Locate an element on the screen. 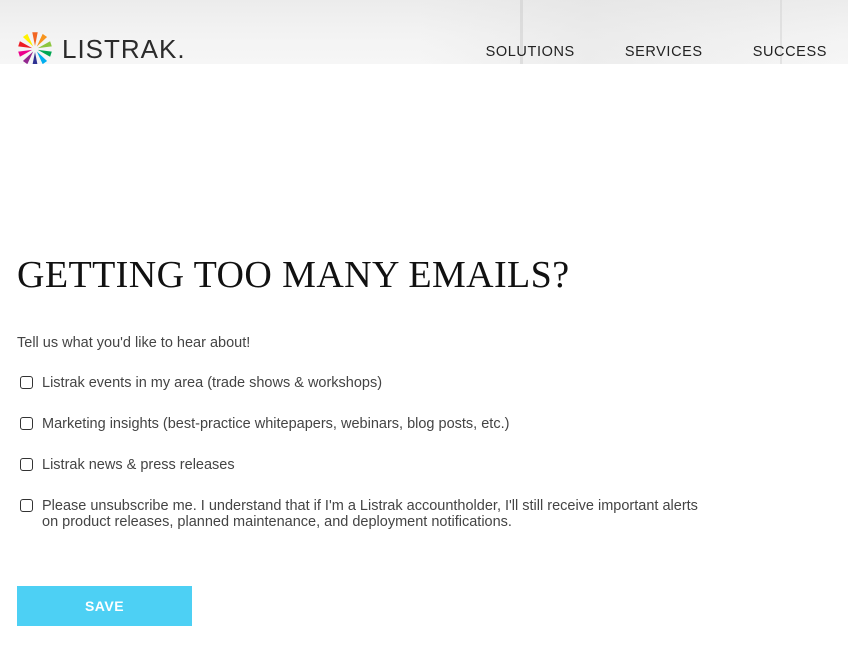  option-label: Listrak news & press releases is located at coordinates (138, 465).